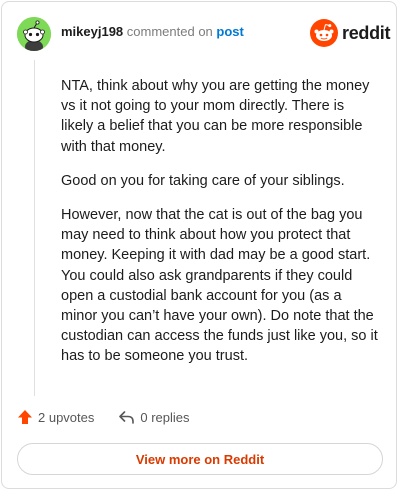 The image size is (400, 492). I want to click on reply-arrow-icon, so click(127, 417).